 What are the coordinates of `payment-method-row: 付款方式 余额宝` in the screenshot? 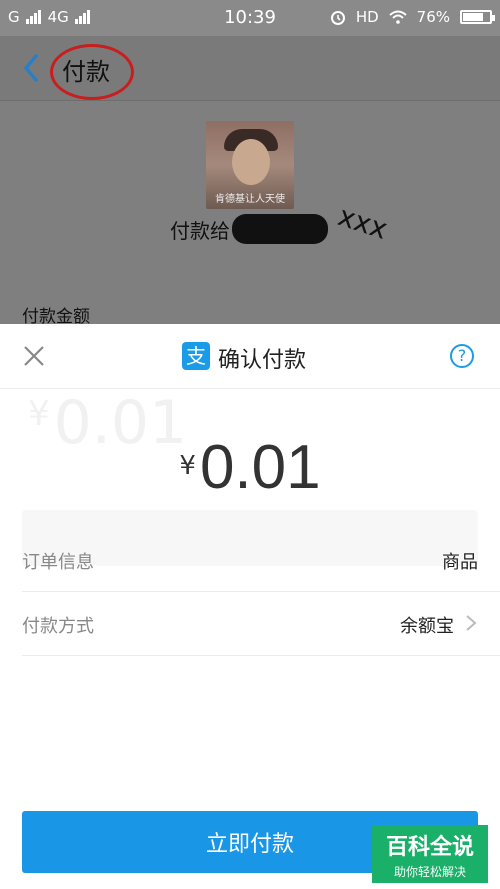 It's located at (250, 624).